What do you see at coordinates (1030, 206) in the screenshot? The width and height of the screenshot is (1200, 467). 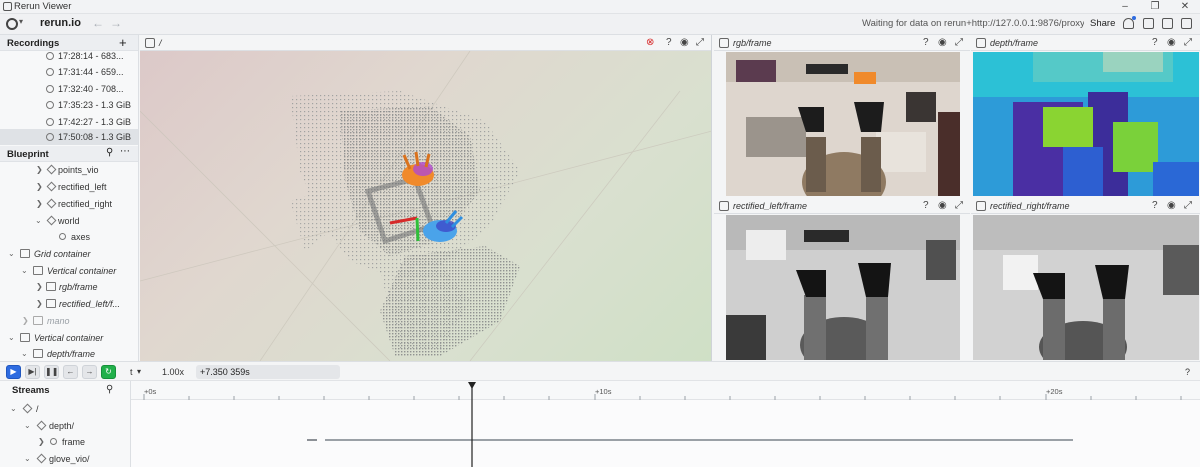 I see `view-title: rectified_right/frame` at bounding box center [1030, 206].